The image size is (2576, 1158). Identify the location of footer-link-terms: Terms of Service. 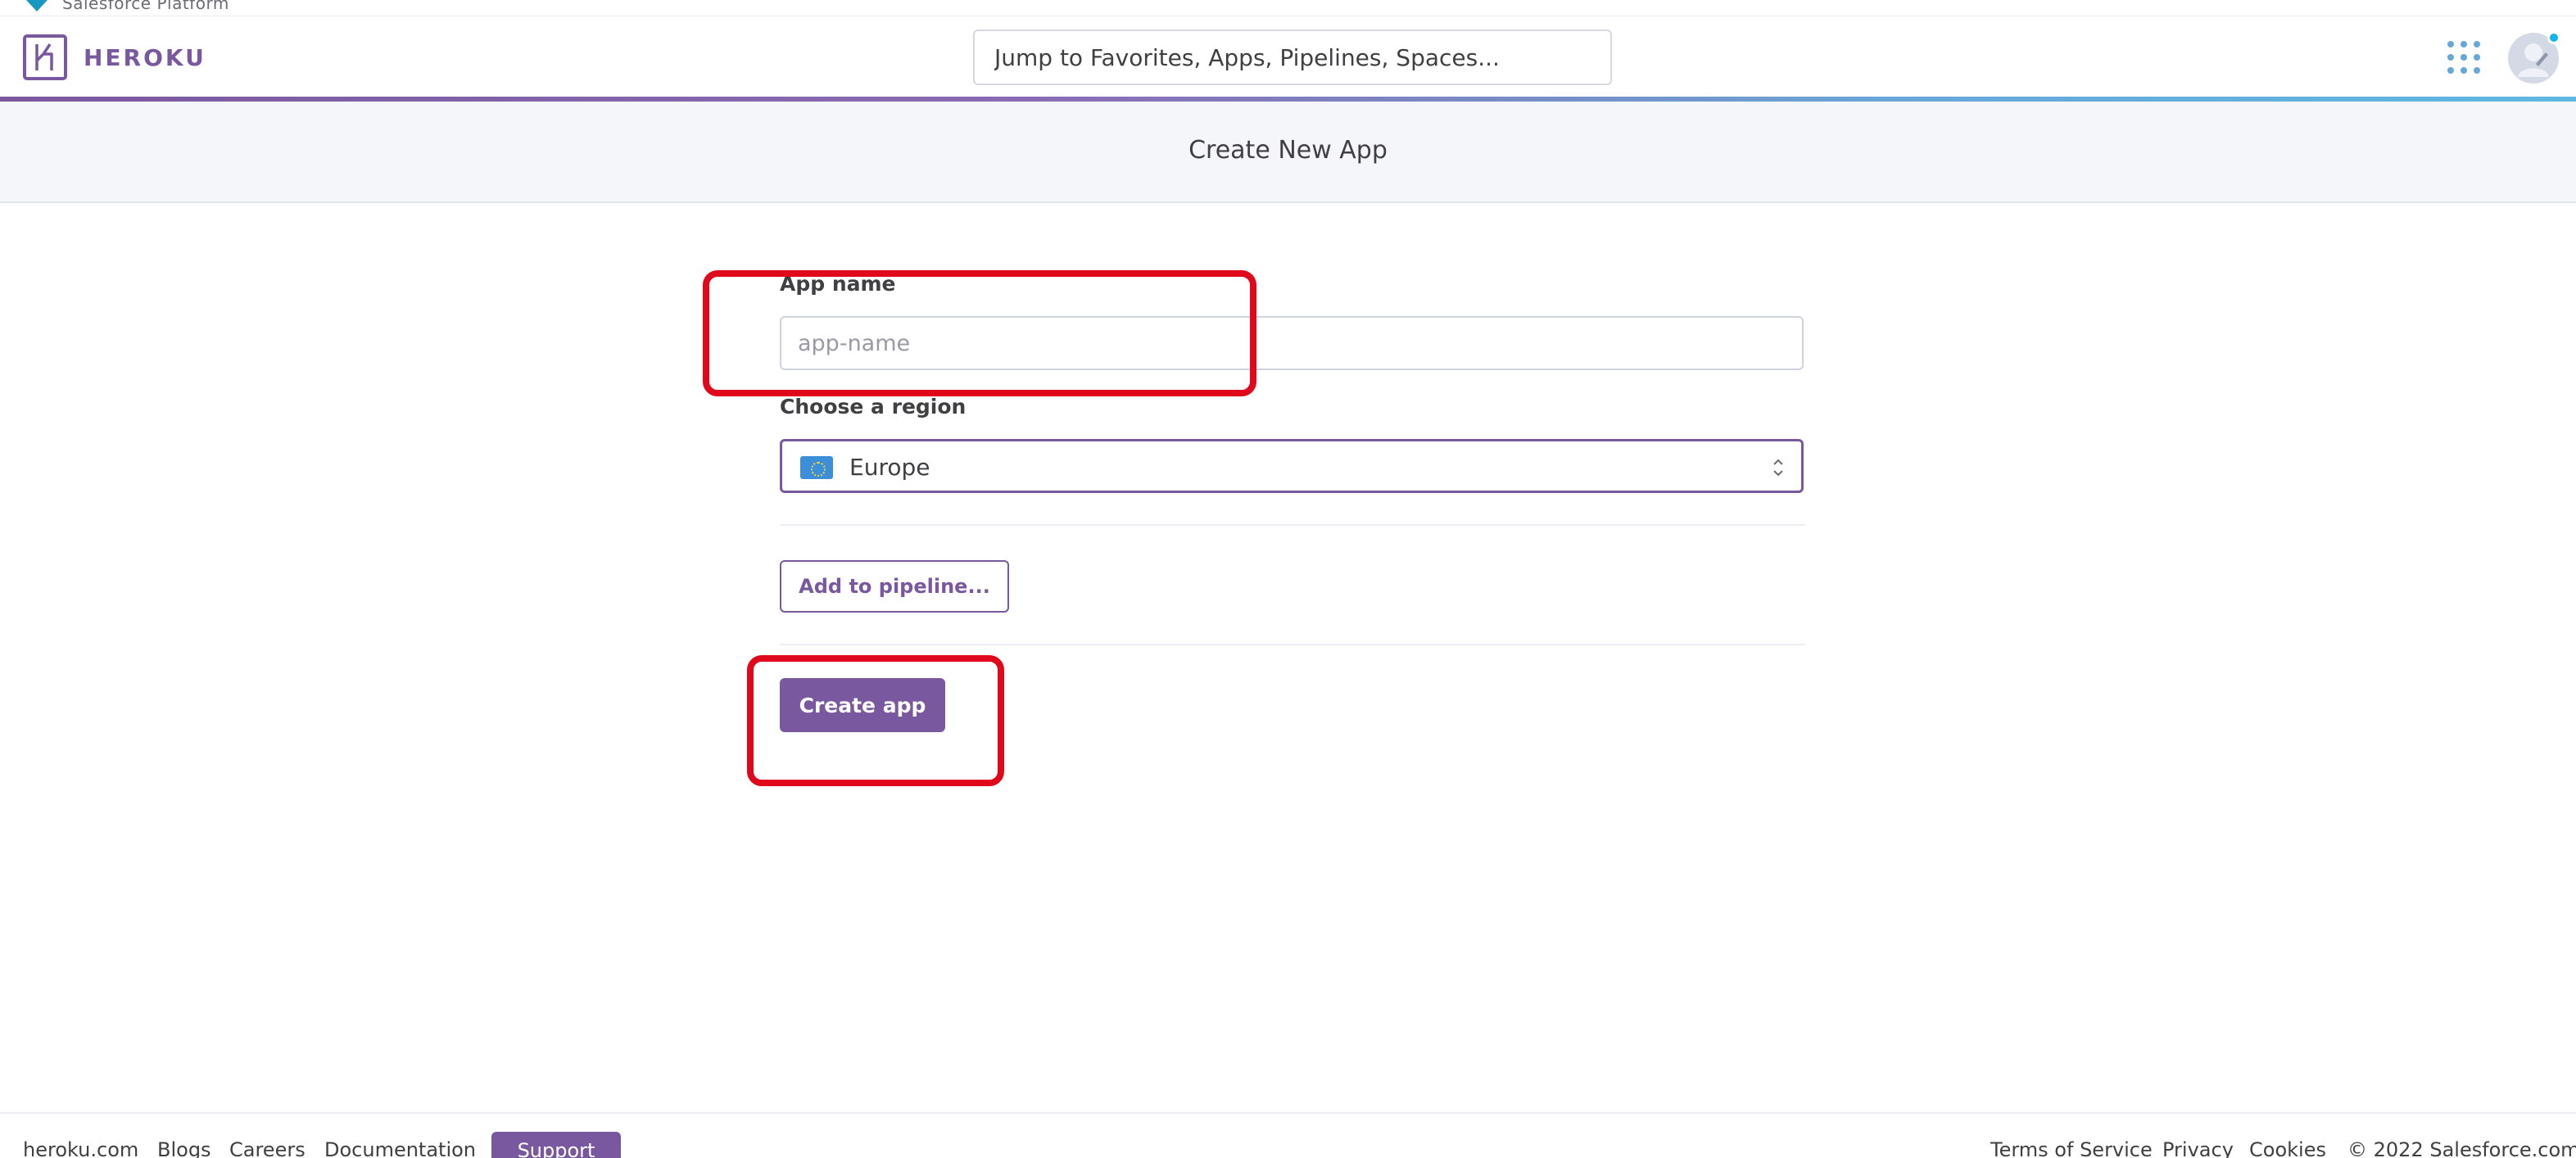
(2071, 1148).